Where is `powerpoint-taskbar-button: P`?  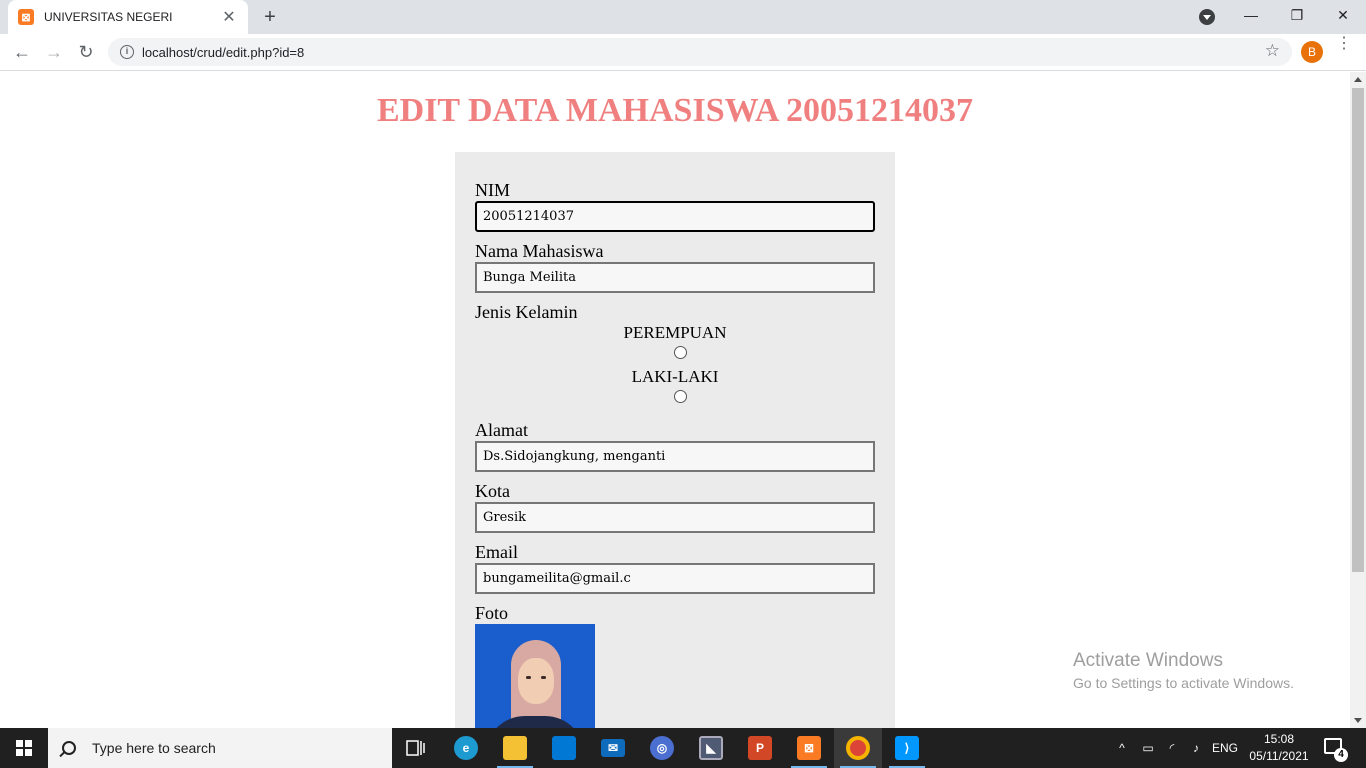 powerpoint-taskbar-button: P is located at coordinates (760, 748).